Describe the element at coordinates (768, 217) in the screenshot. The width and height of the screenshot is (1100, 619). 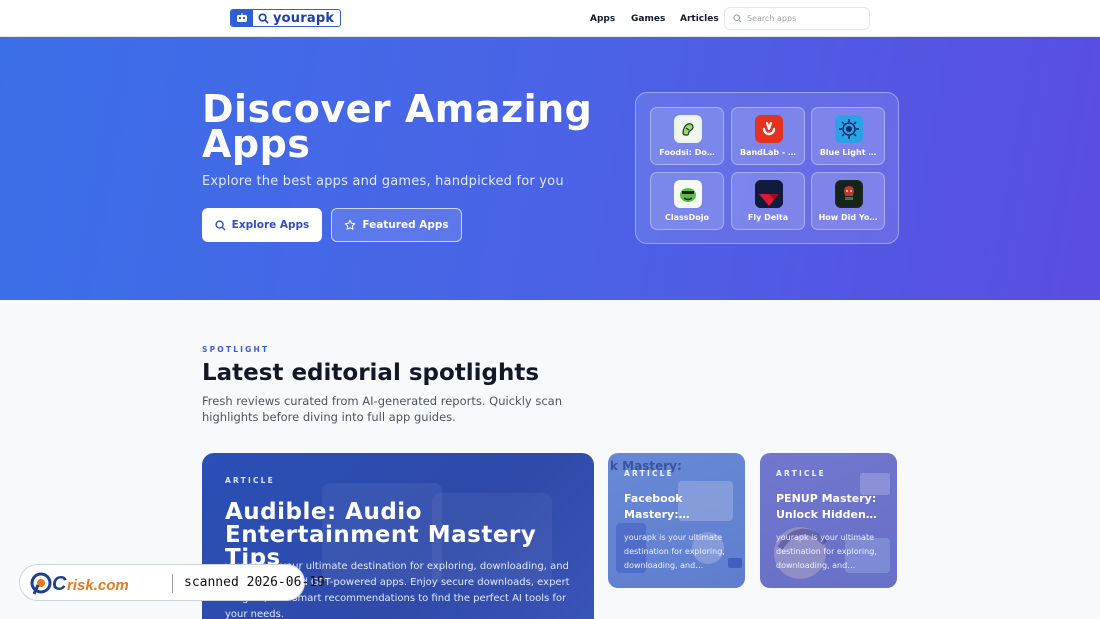
I see `app-tile-label: Fly Delta` at that location.